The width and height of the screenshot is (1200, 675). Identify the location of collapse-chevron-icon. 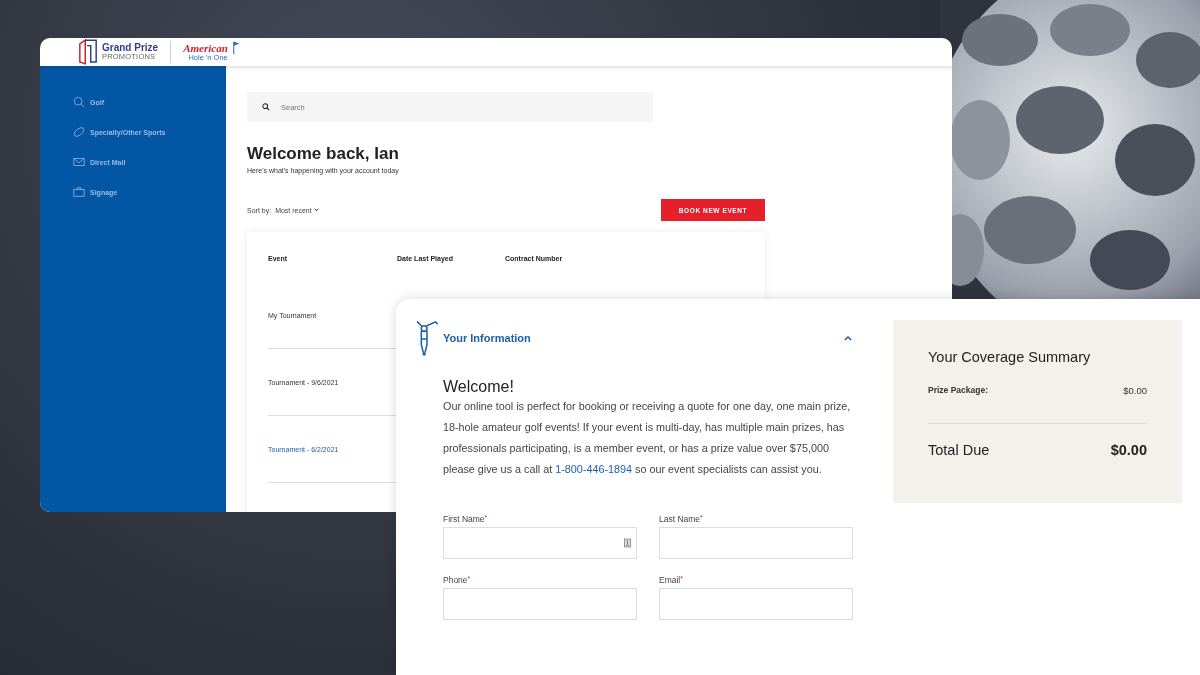
(848, 338).